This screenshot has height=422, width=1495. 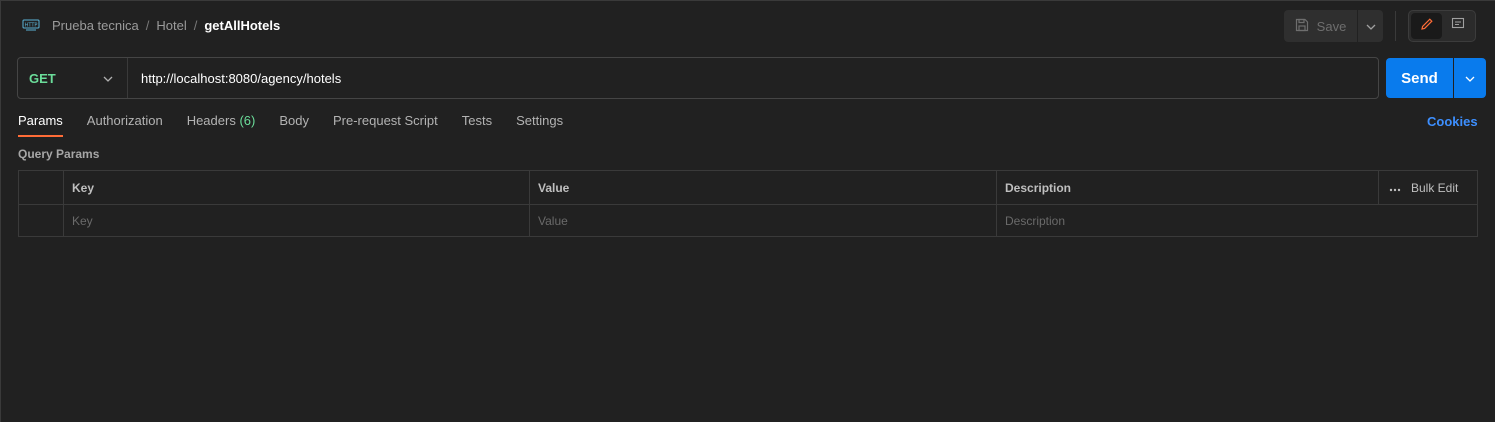 I want to click on table-row: Key Value Description, so click(x=748, y=220).